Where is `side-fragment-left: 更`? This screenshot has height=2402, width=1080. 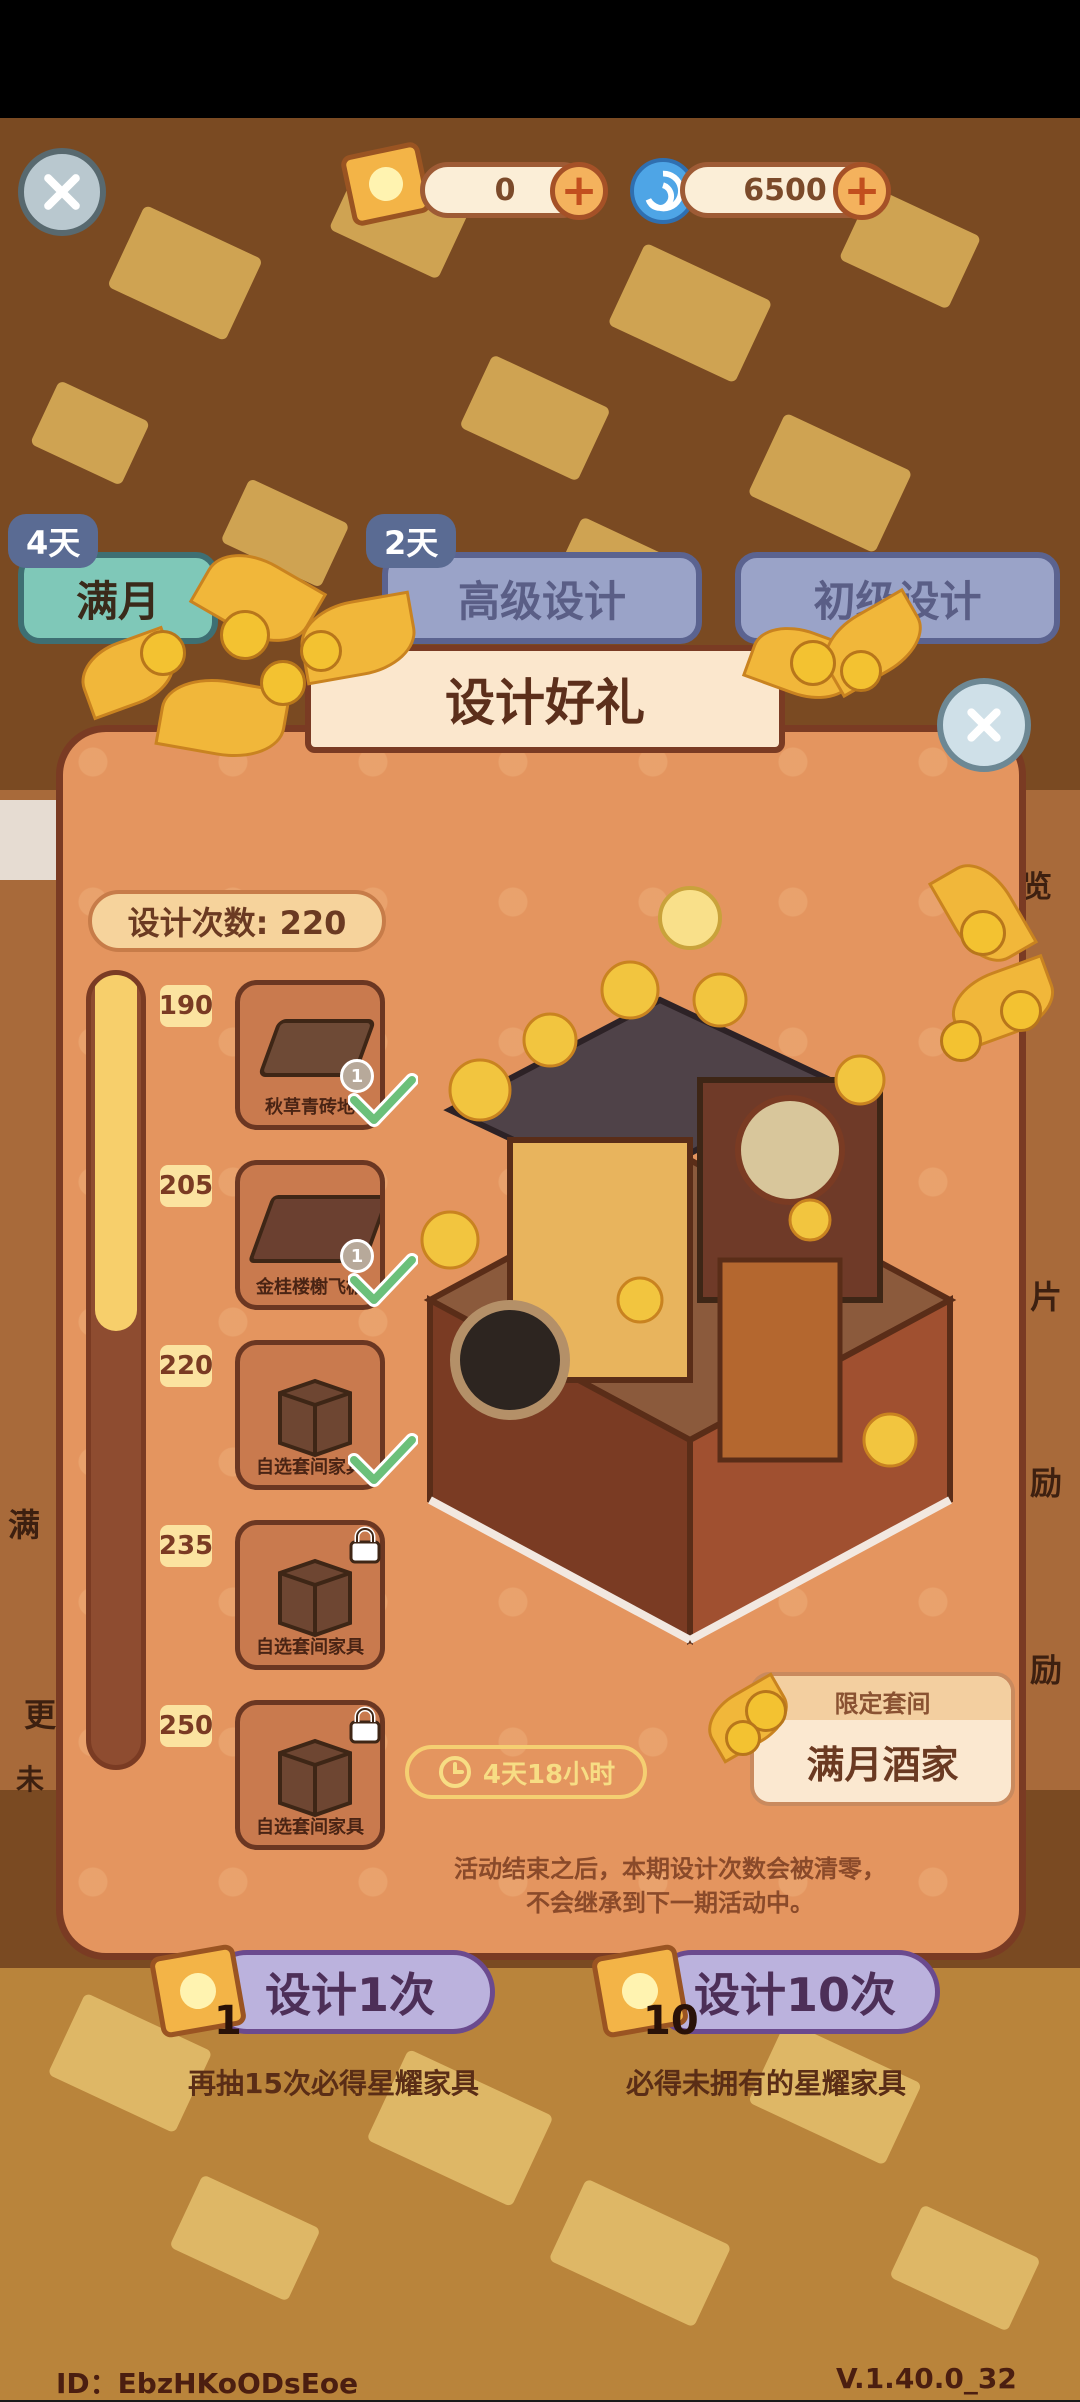
side-fragment-left: 更 is located at coordinates (40, 1715).